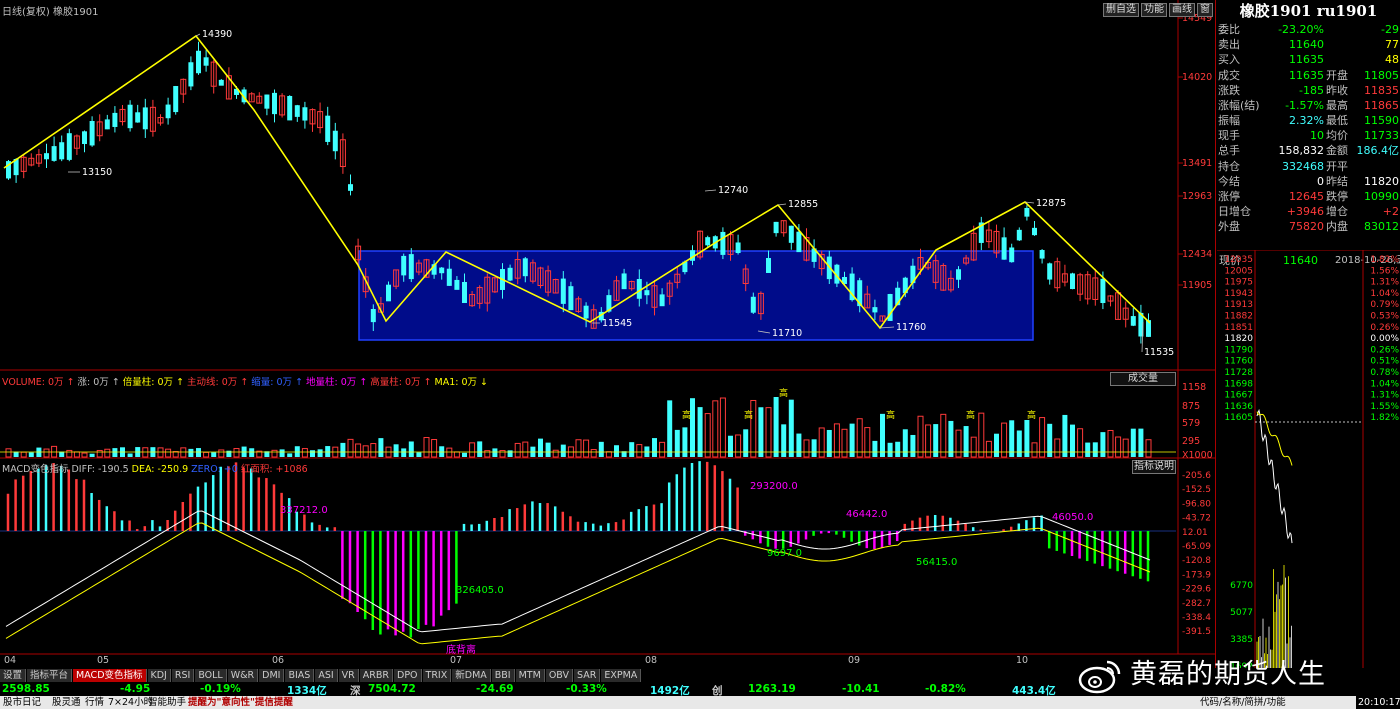 The width and height of the screenshot is (1400, 709). I want to click on indicator-tab: DPO, so click(408, 675).